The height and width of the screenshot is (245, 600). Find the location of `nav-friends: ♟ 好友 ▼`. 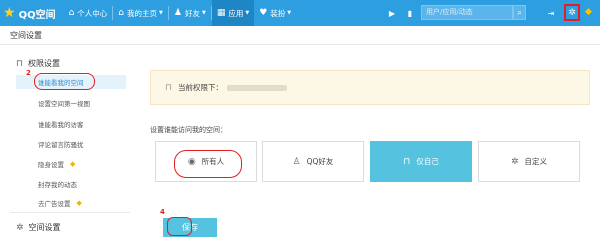

nav-friends: ♟ 好友 ▼ is located at coordinates (190, 13).